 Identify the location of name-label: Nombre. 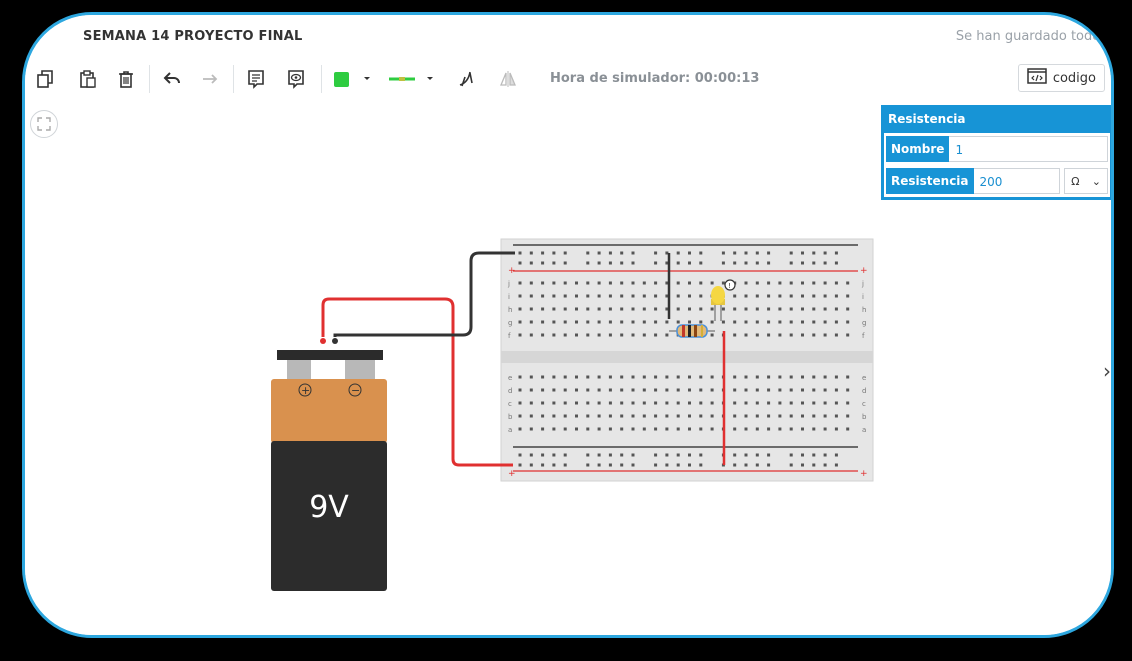
(918, 149).